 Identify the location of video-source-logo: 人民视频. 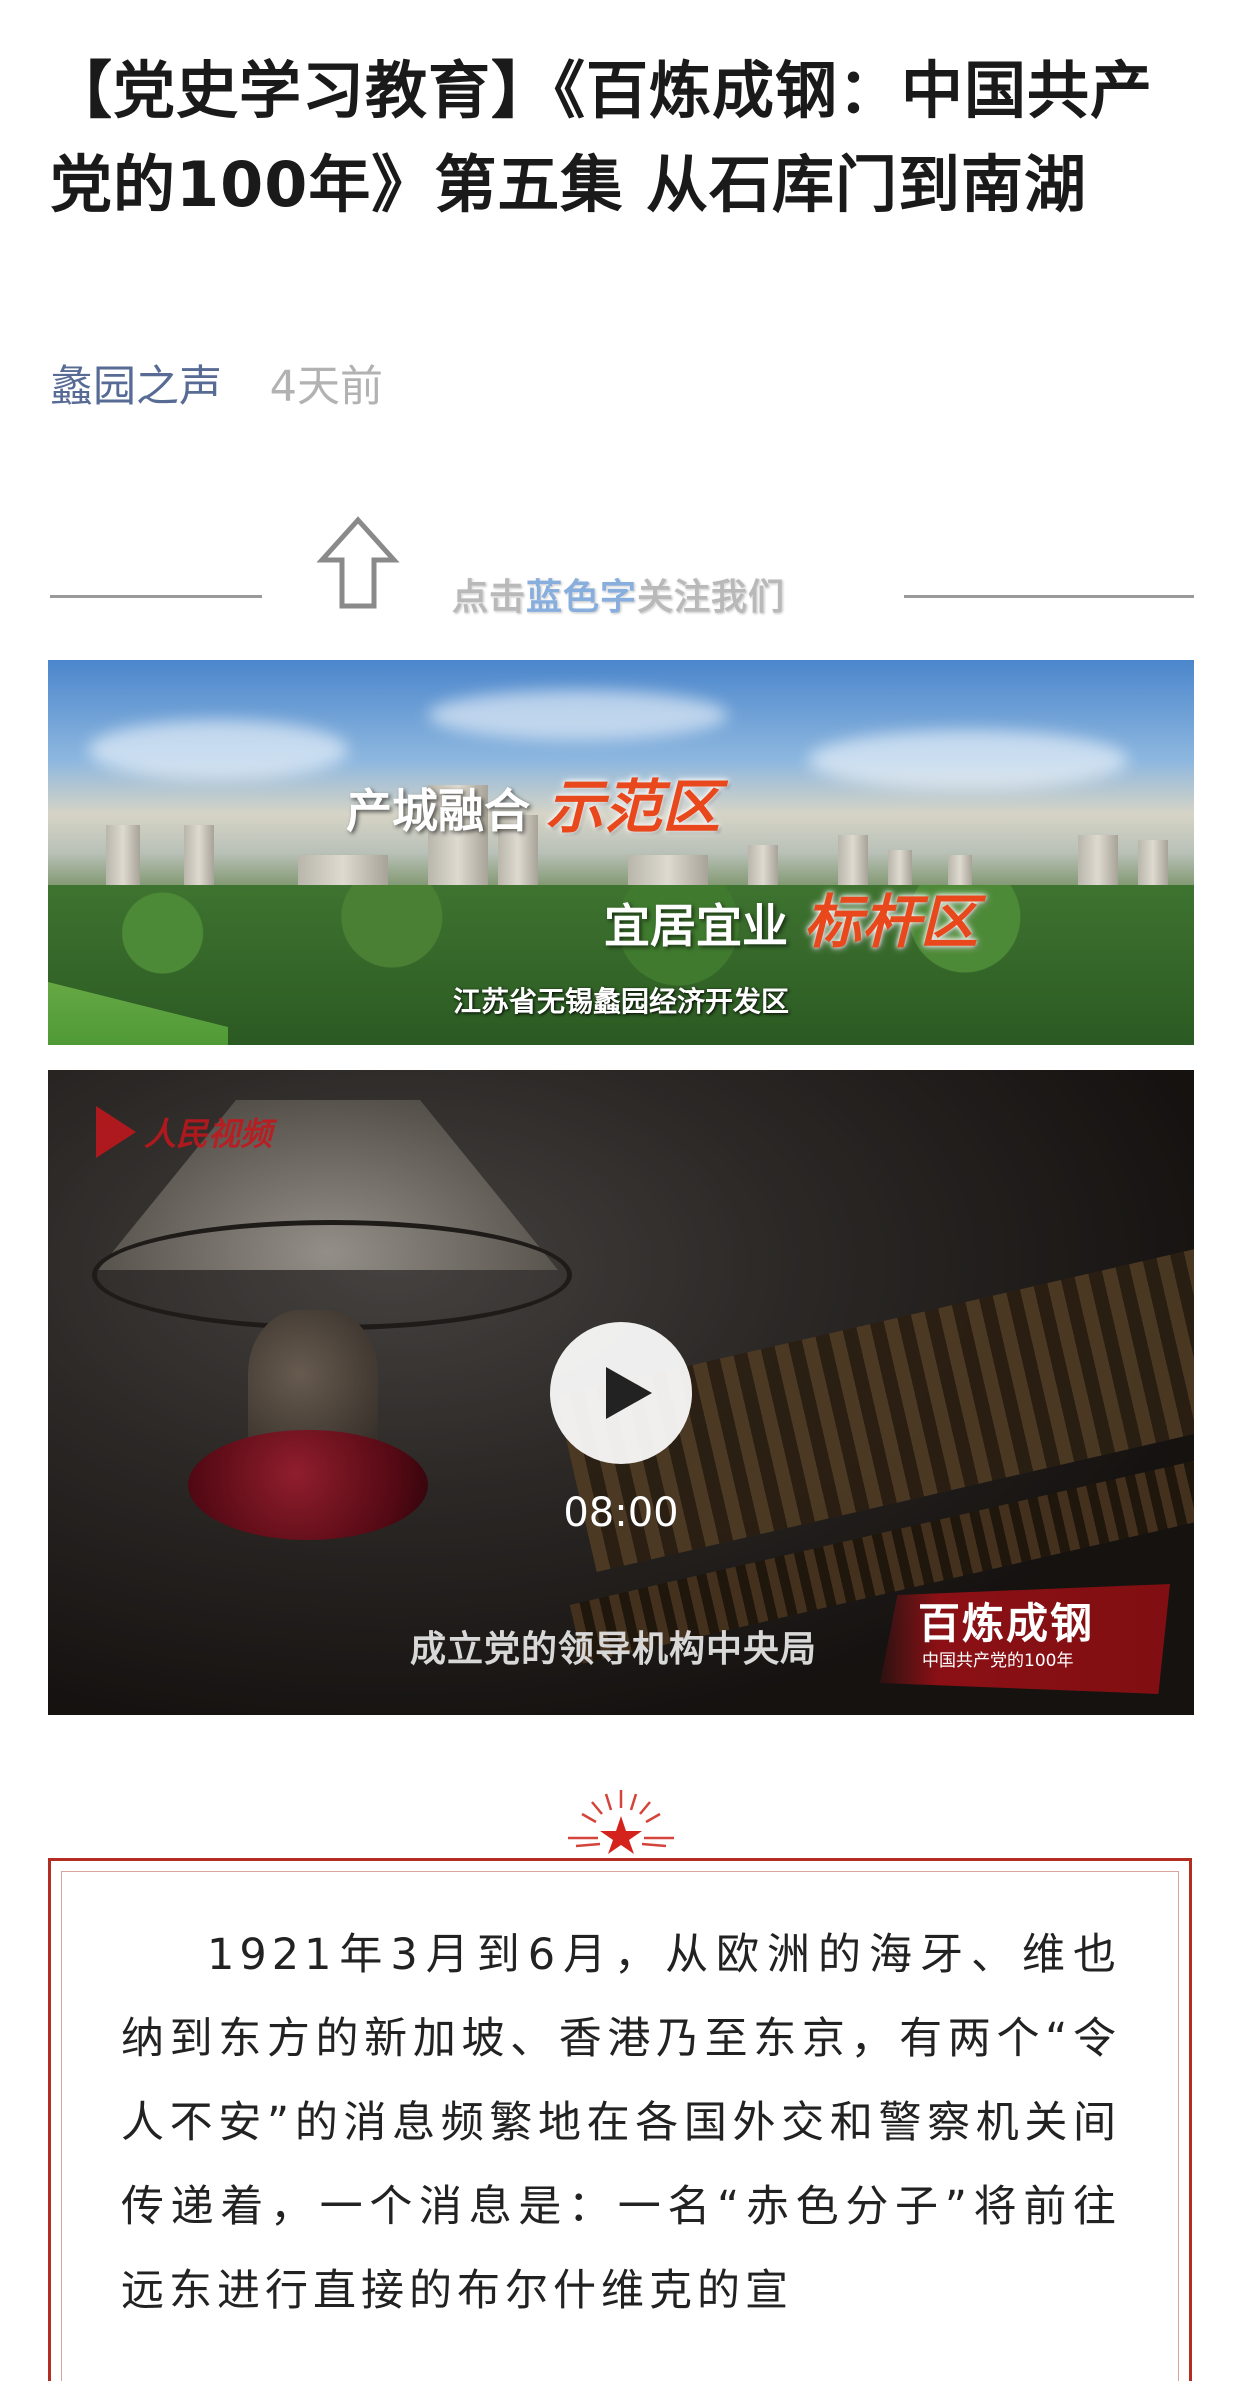
(184, 1132).